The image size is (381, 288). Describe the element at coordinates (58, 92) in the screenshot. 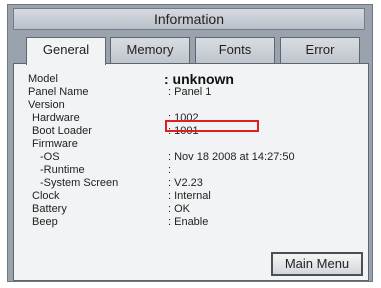

I see `panel-name-label: Panel Name` at that location.